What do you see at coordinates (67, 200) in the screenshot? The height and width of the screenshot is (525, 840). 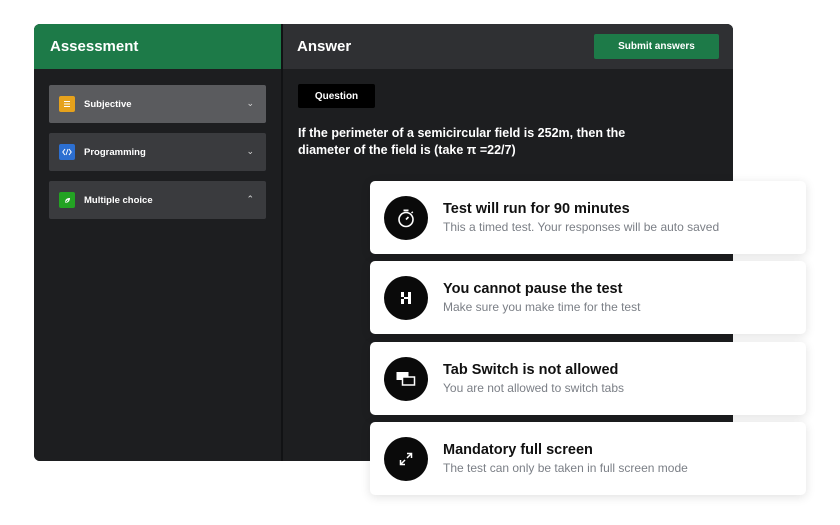 I see `check-leaf-icon` at bounding box center [67, 200].